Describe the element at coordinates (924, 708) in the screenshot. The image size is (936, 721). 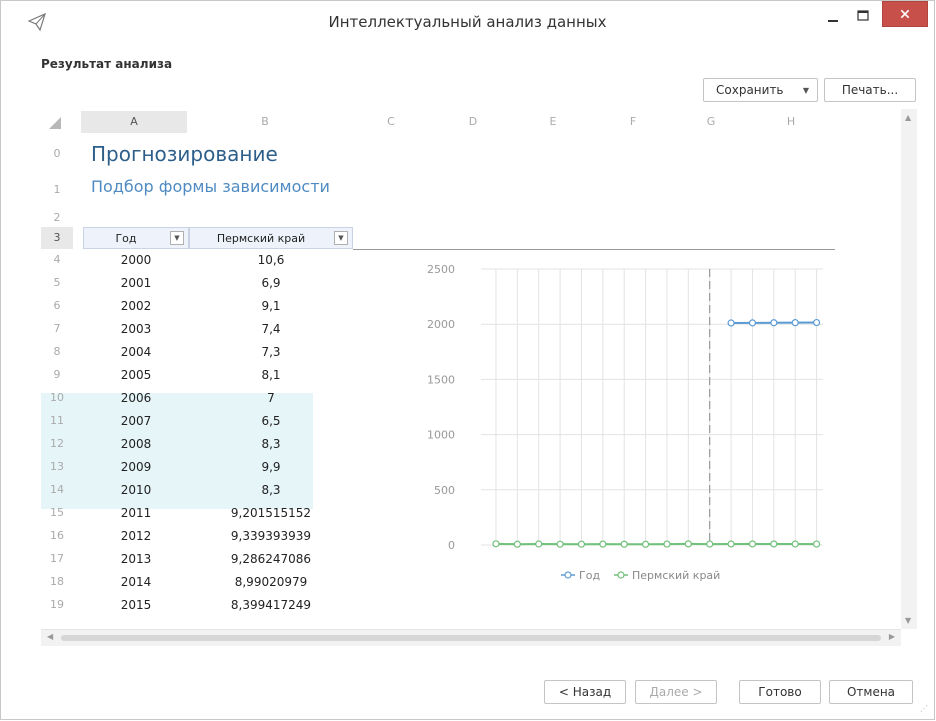
I see `resize-grip-icon: ⋰` at that location.